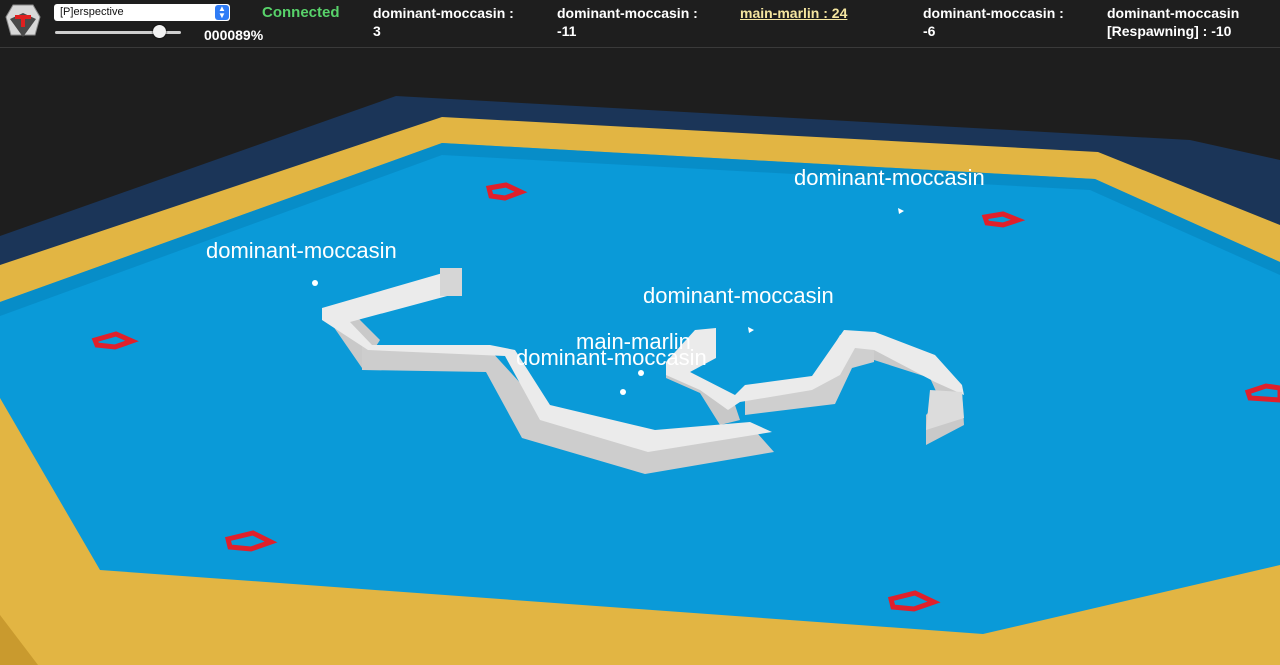 The width and height of the screenshot is (1280, 665). I want to click on camera-mode-value: [P]erspective, so click(92, 12).